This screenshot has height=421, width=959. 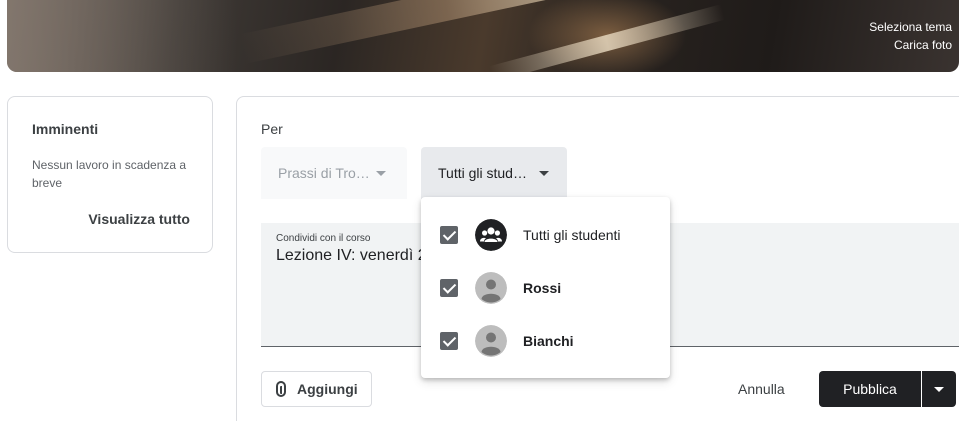 I want to click on upload-photo-link: Carica foto, so click(x=923, y=45).